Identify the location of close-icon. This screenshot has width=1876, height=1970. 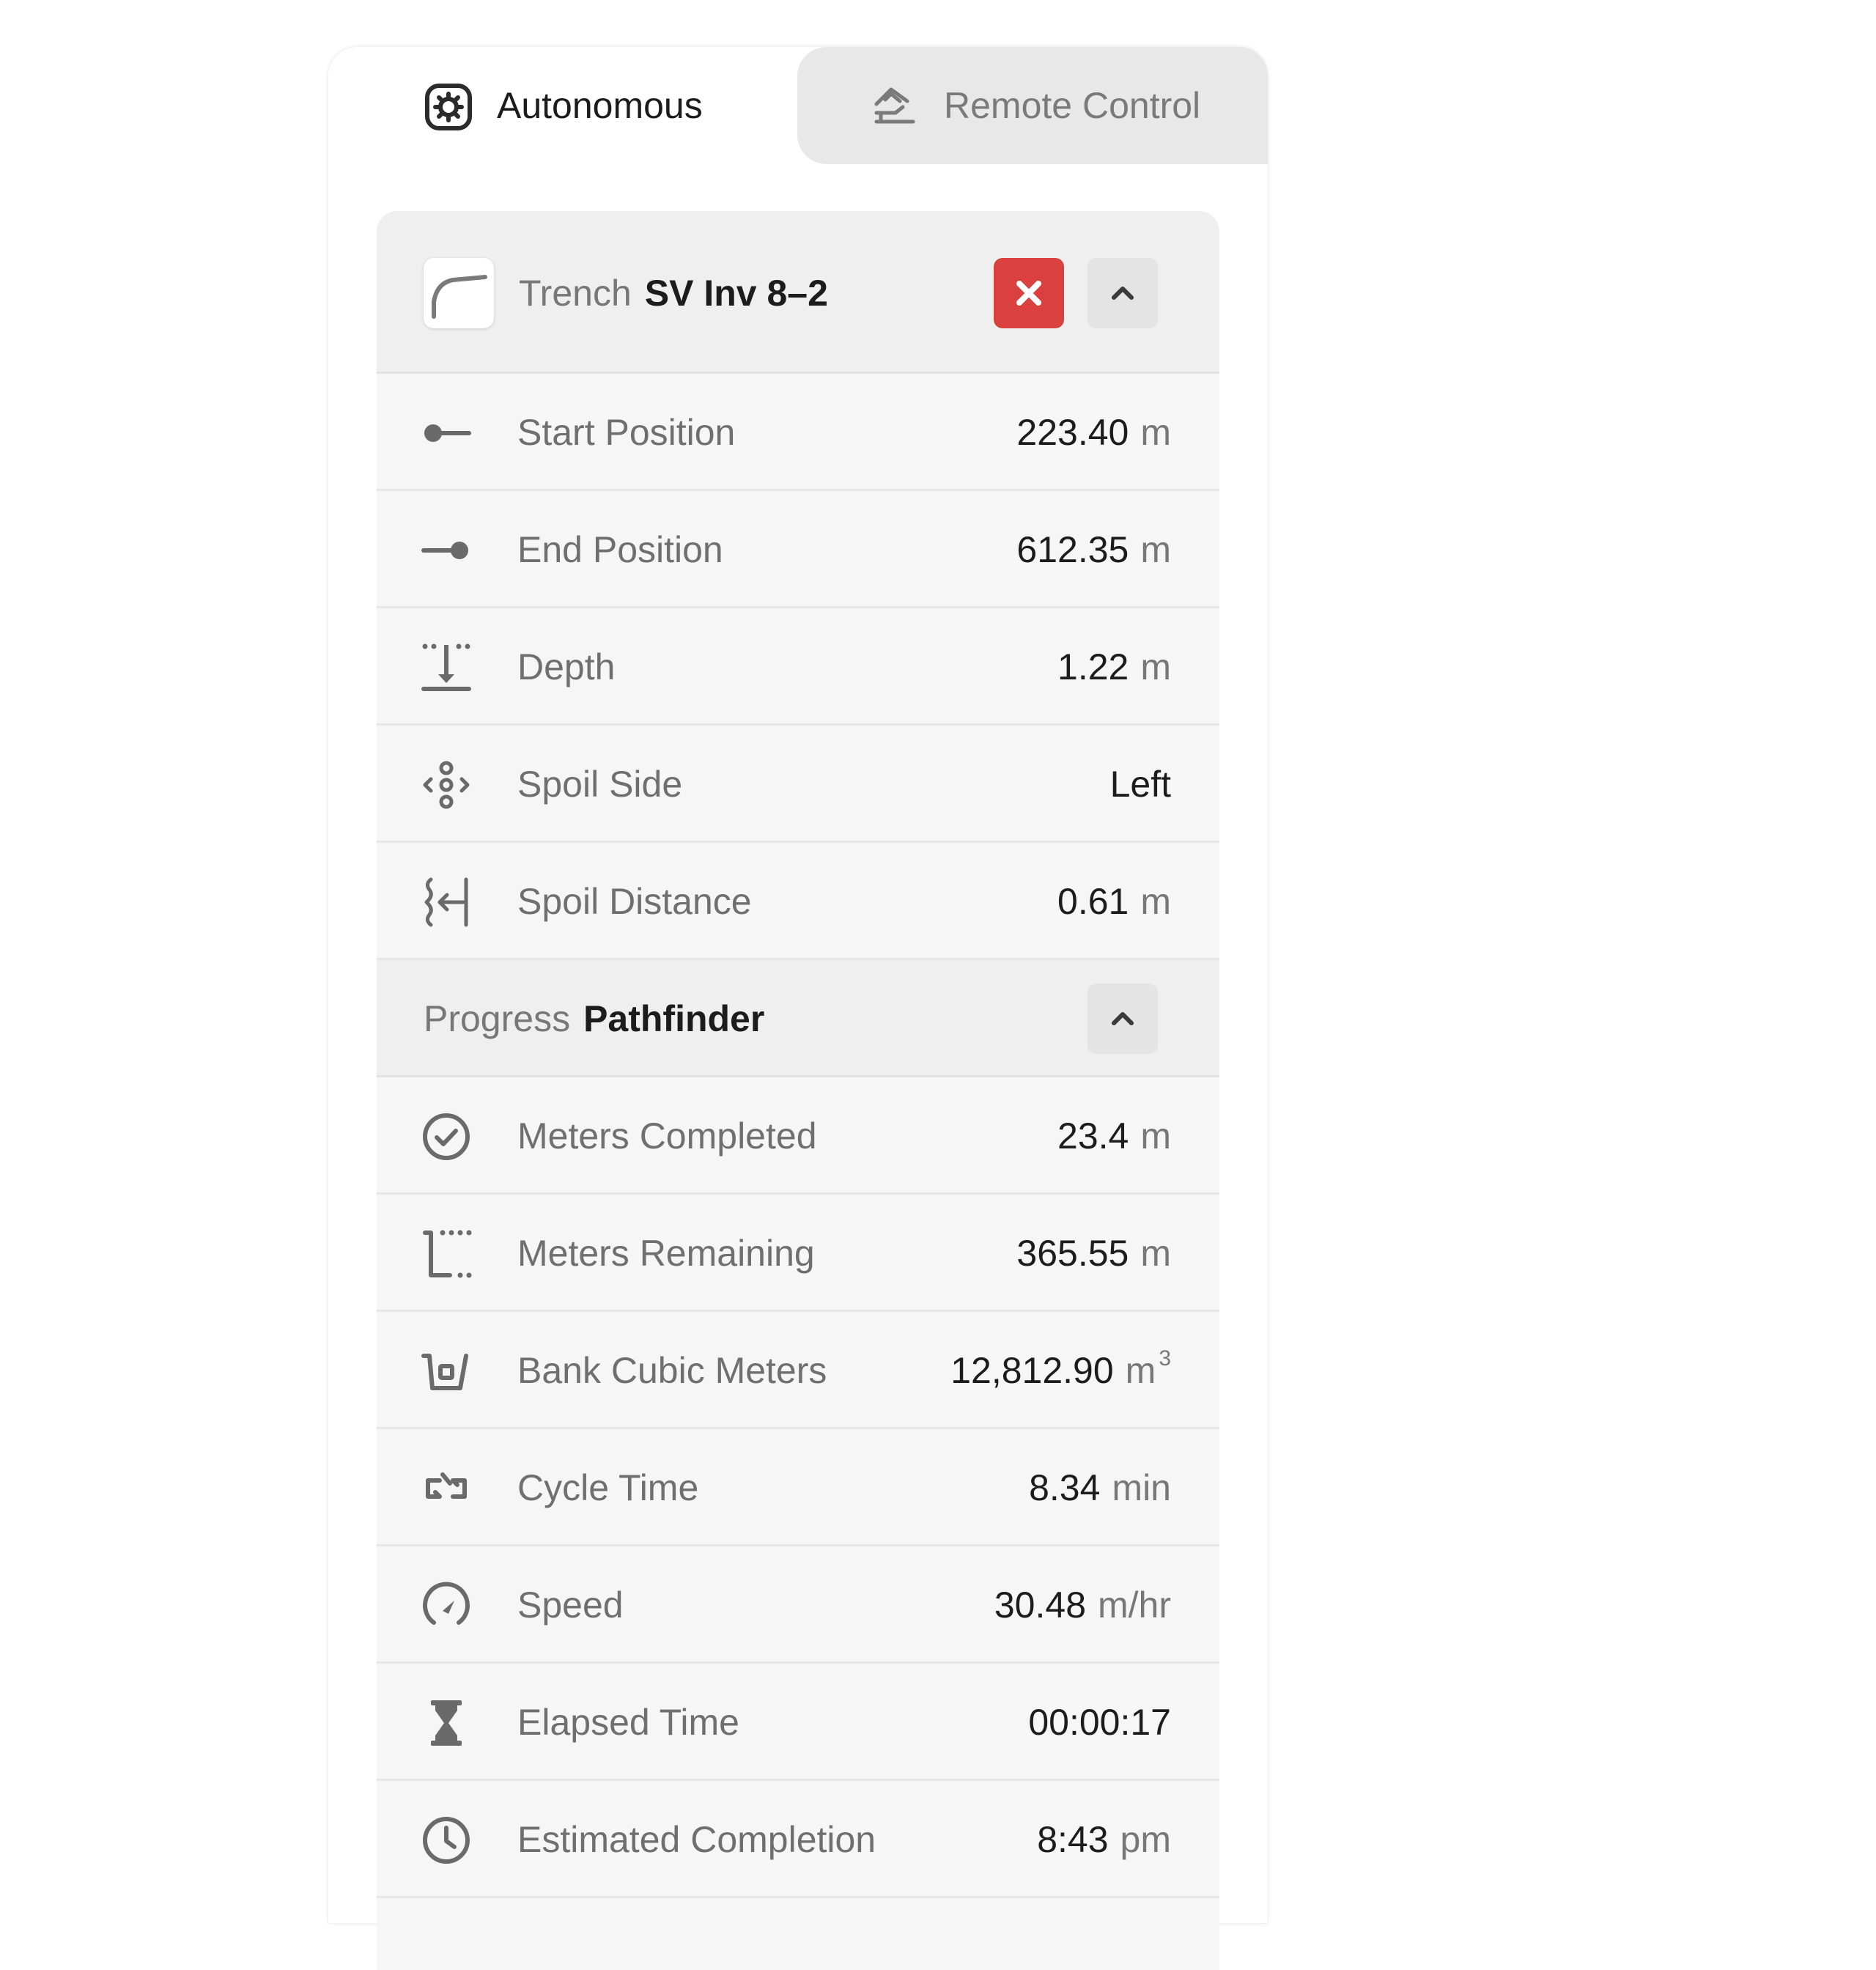
(1028, 293).